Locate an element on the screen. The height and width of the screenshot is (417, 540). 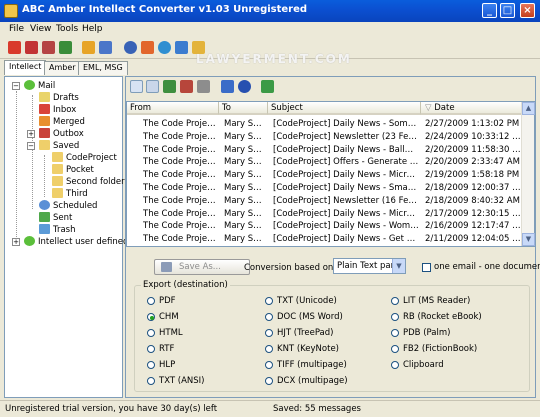
radio-chm is located at coordinates (151, 317).